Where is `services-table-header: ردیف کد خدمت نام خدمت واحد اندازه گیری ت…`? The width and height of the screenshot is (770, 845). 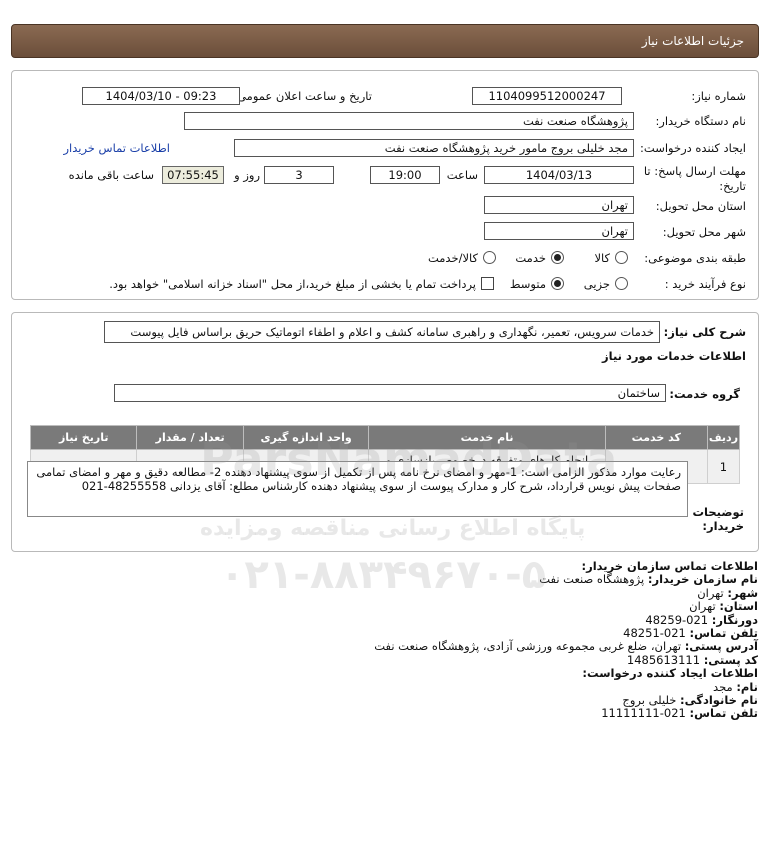
services-table-header: ردیف کد خدمت نام خدمت واحد اندازه گیری ت… is located at coordinates (385, 437).